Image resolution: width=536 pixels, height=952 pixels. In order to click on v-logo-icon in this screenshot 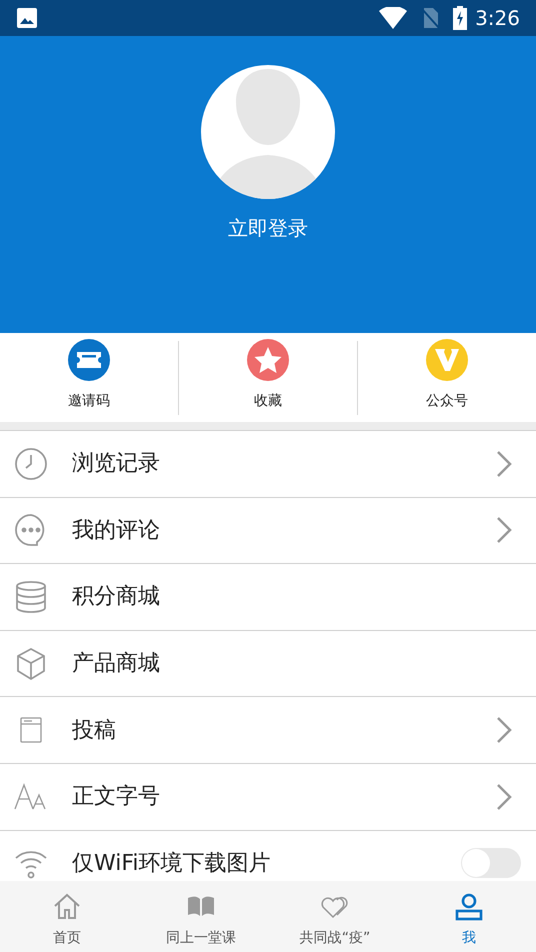, I will do `click(447, 360)`.